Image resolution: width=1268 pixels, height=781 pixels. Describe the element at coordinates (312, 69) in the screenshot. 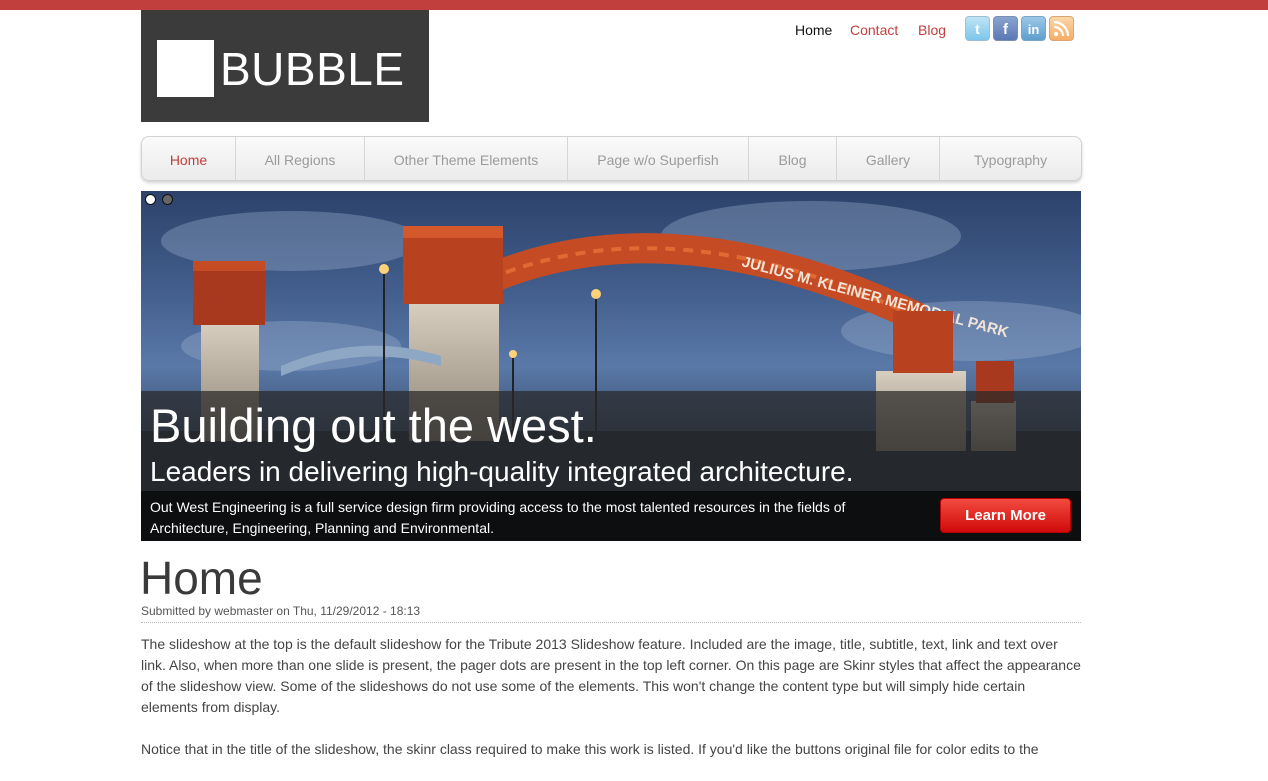

I see `logo-text: BUBBLE` at that location.